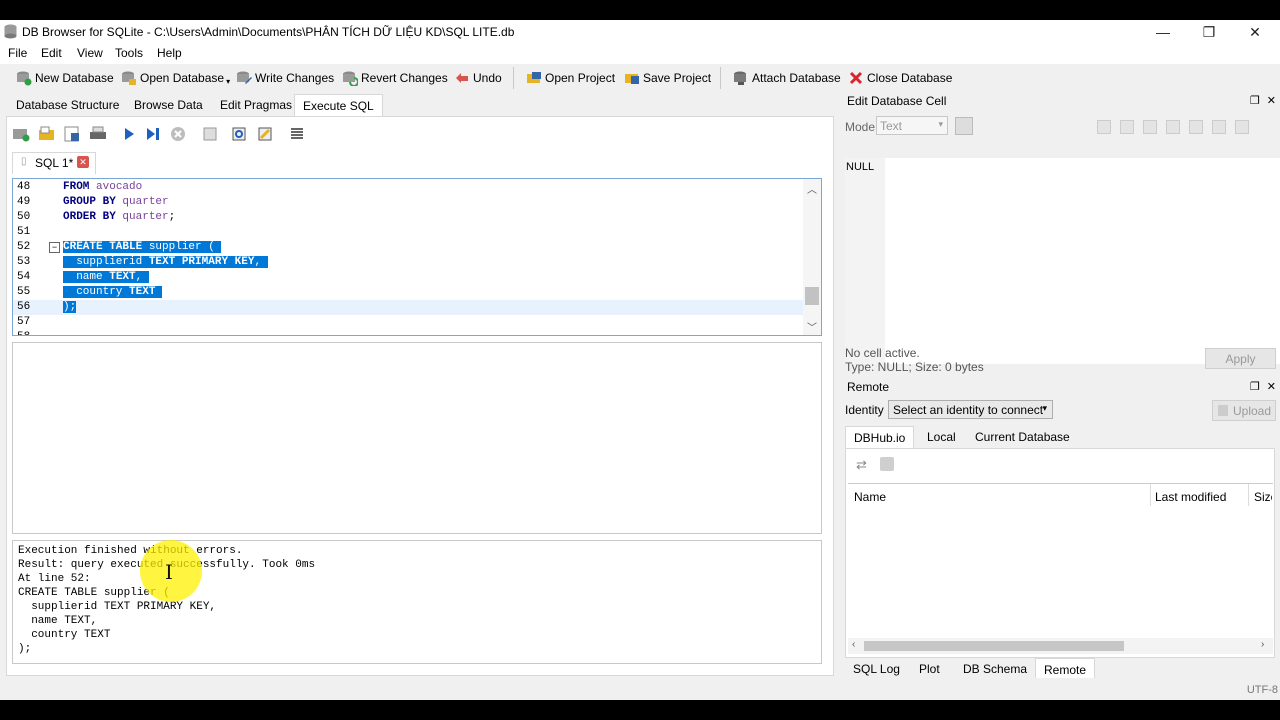 The height and width of the screenshot is (720, 1280). What do you see at coordinates (24, 277) in the screenshot?
I see `line-number: 54` at bounding box center [24, 277].